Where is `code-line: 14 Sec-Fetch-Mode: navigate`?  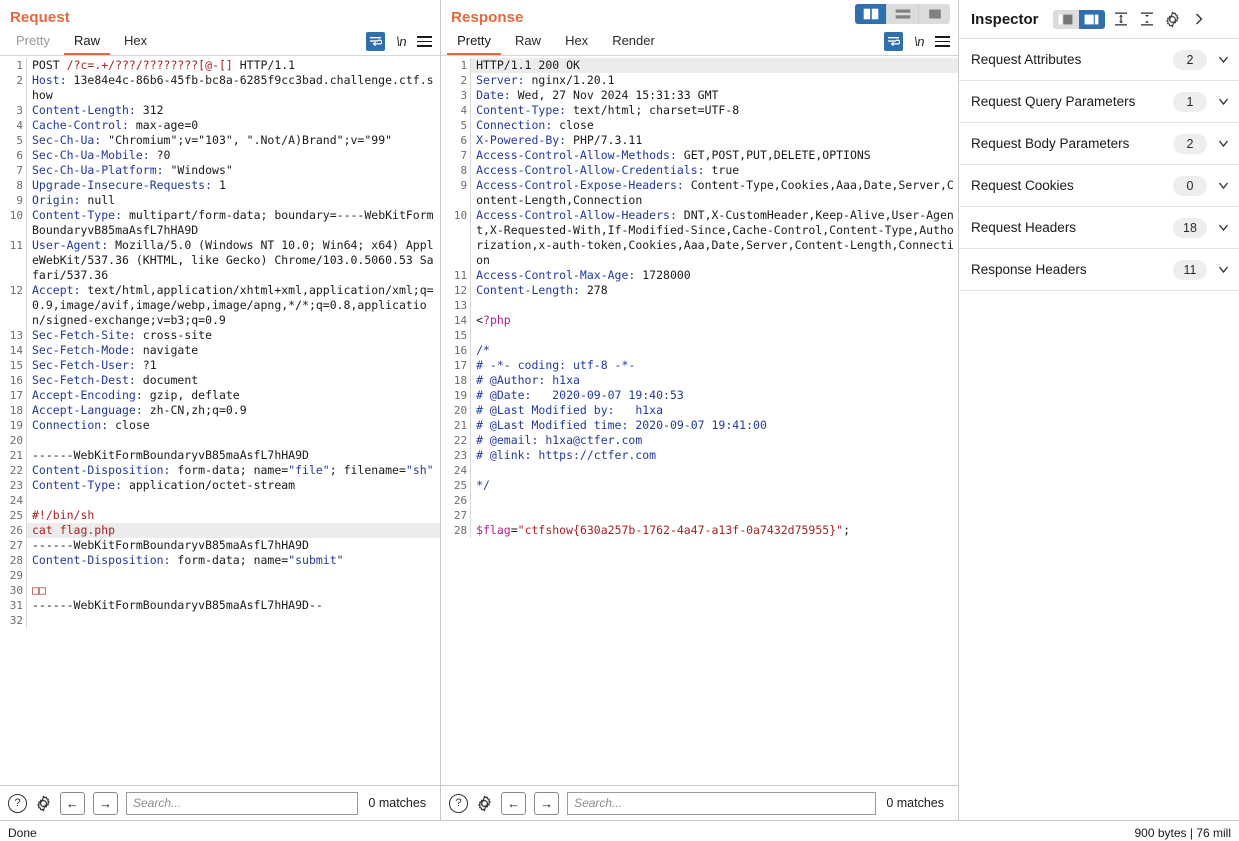 code-line: 14 Sec-Fetch-Mode: navigate is located at coordinates (220, 350).